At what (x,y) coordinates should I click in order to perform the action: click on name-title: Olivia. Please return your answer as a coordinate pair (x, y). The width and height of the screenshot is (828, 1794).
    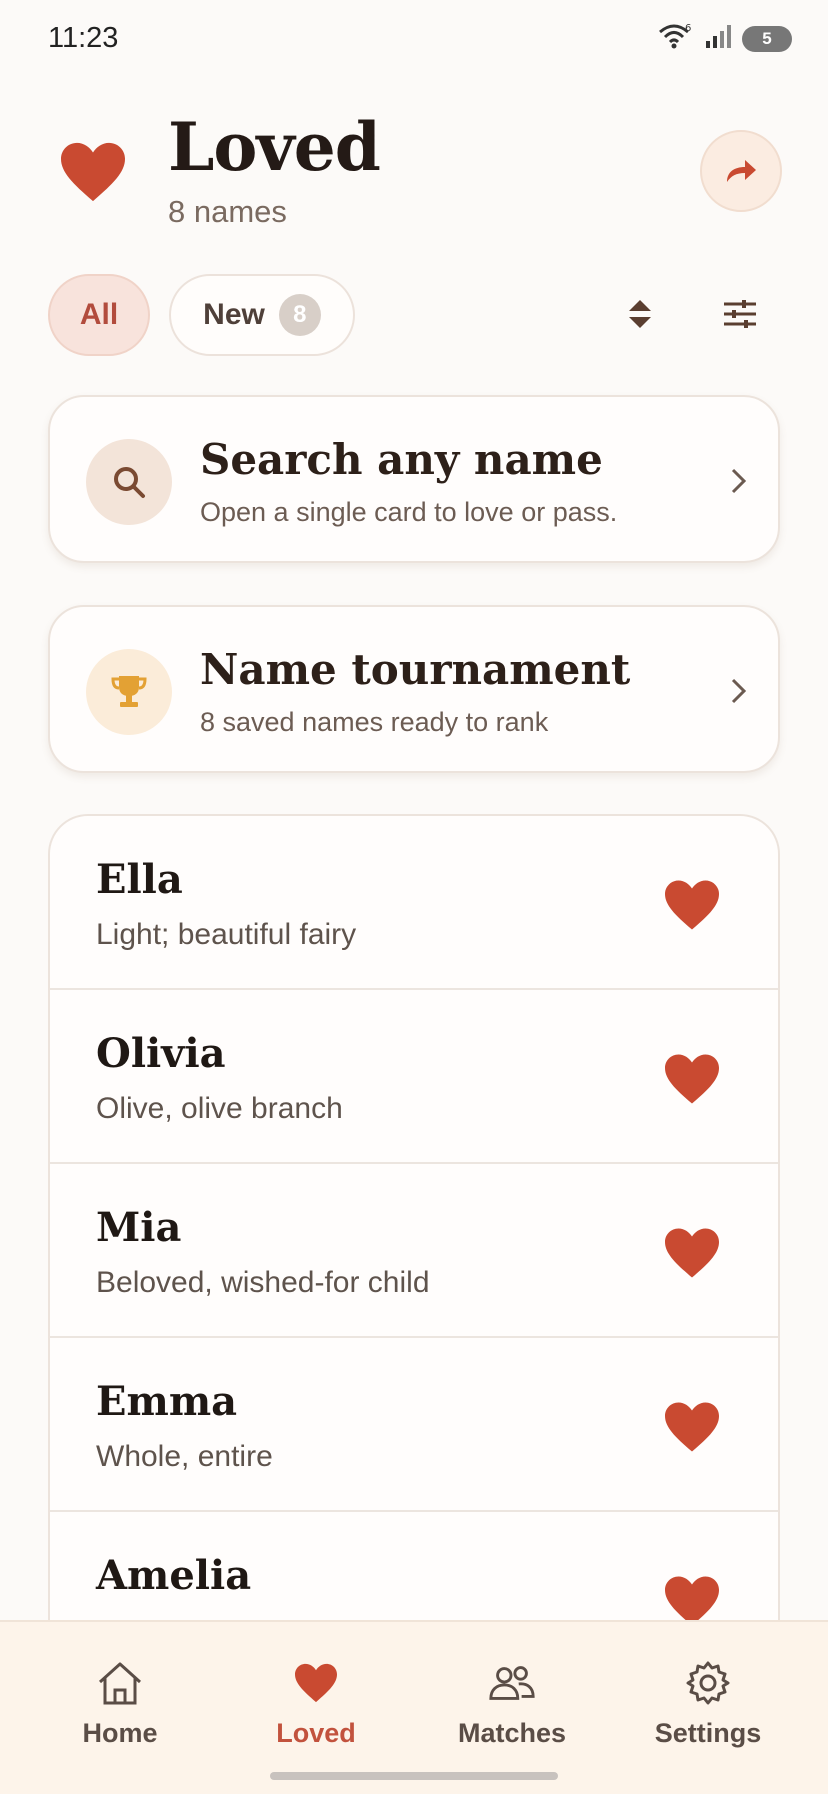
    Looking at the image, I should click on (161, 1053).